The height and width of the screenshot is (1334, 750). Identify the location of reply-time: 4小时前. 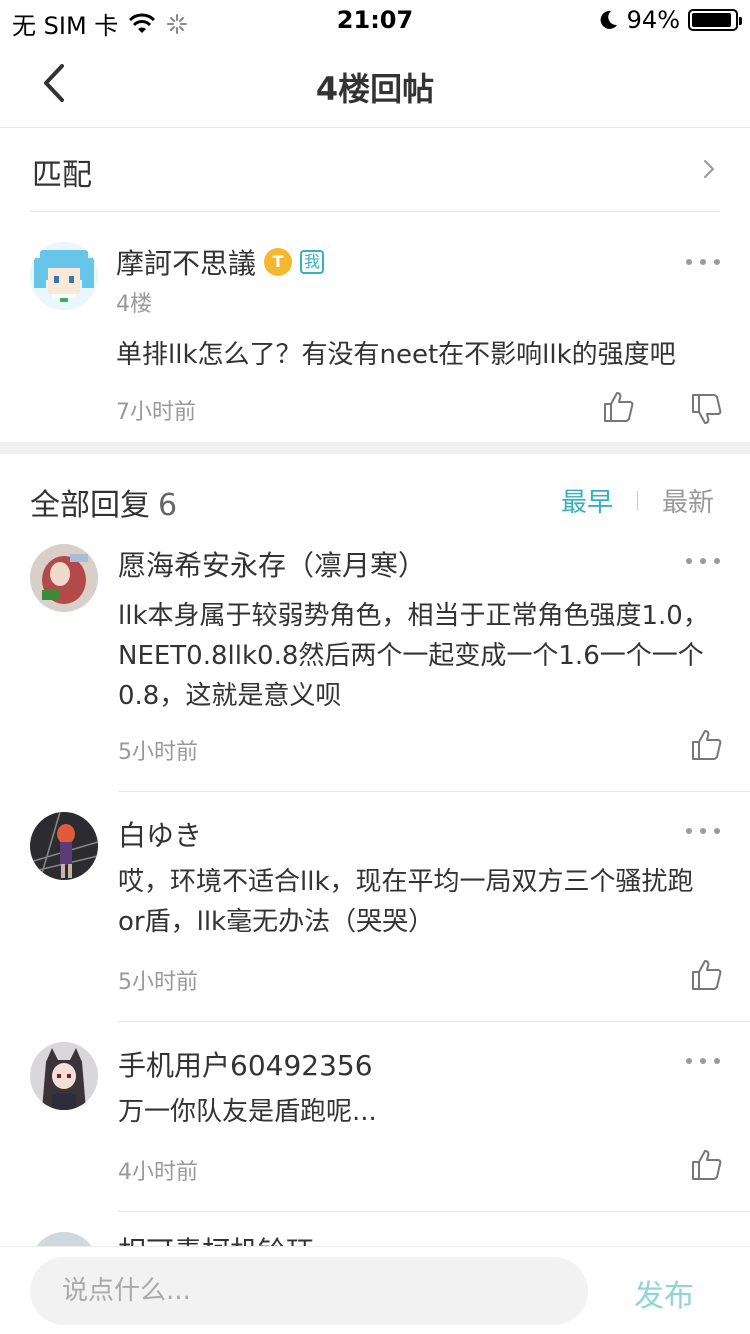
(158, 1172).